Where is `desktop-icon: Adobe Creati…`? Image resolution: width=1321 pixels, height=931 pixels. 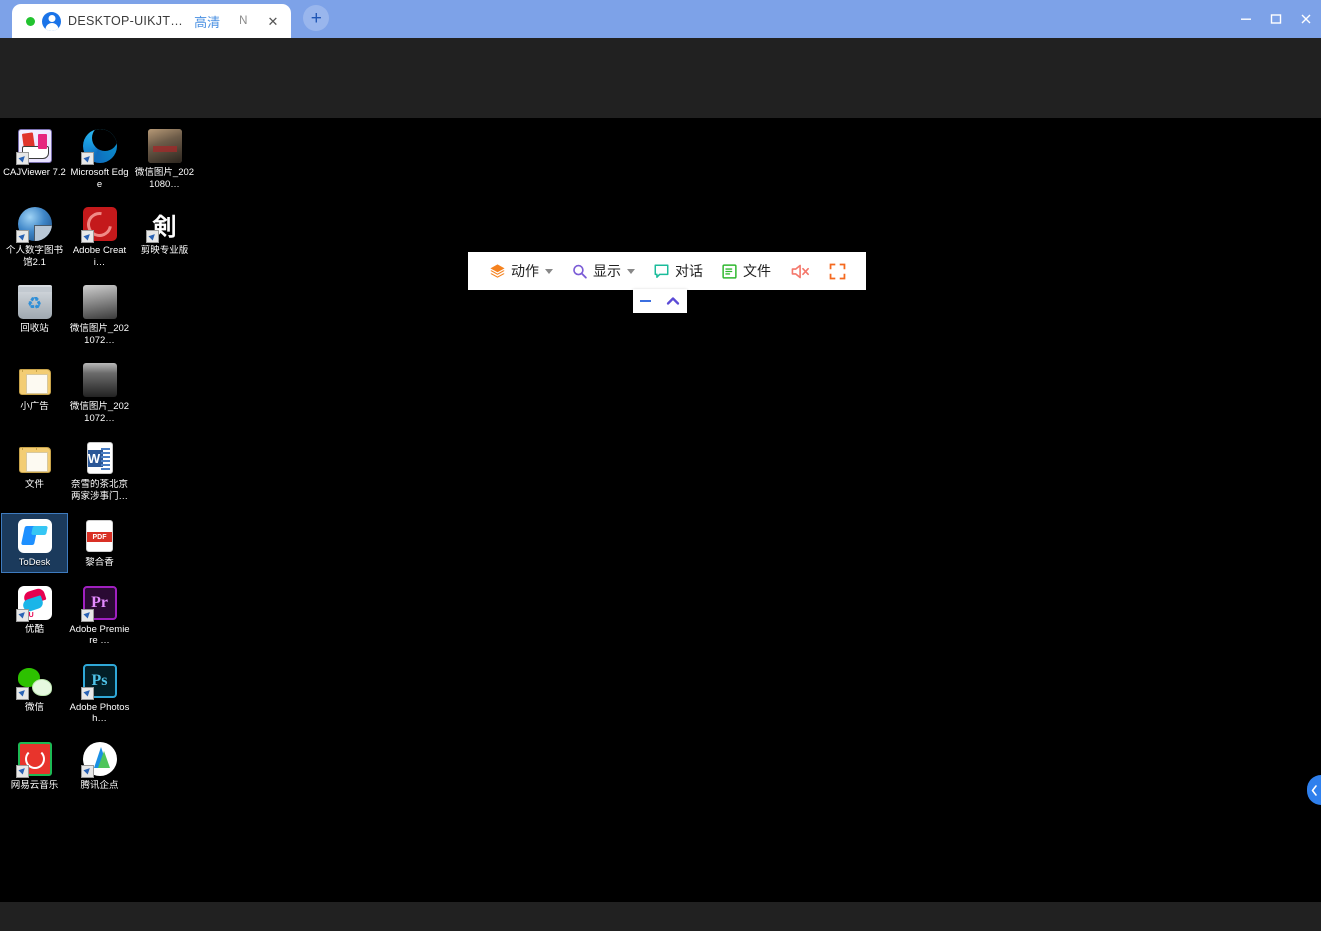
desktop-icon: Adobe Creati… is located at coordinates (99, 236).